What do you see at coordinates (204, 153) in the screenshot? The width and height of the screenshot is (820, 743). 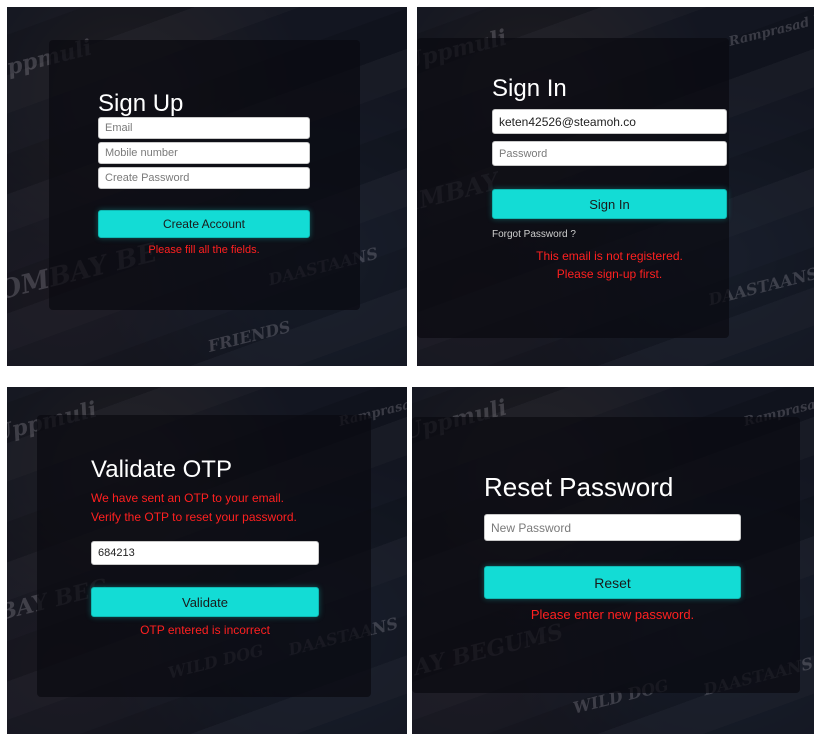 I see `mobile-number-field` at bounding box center [204, 153].